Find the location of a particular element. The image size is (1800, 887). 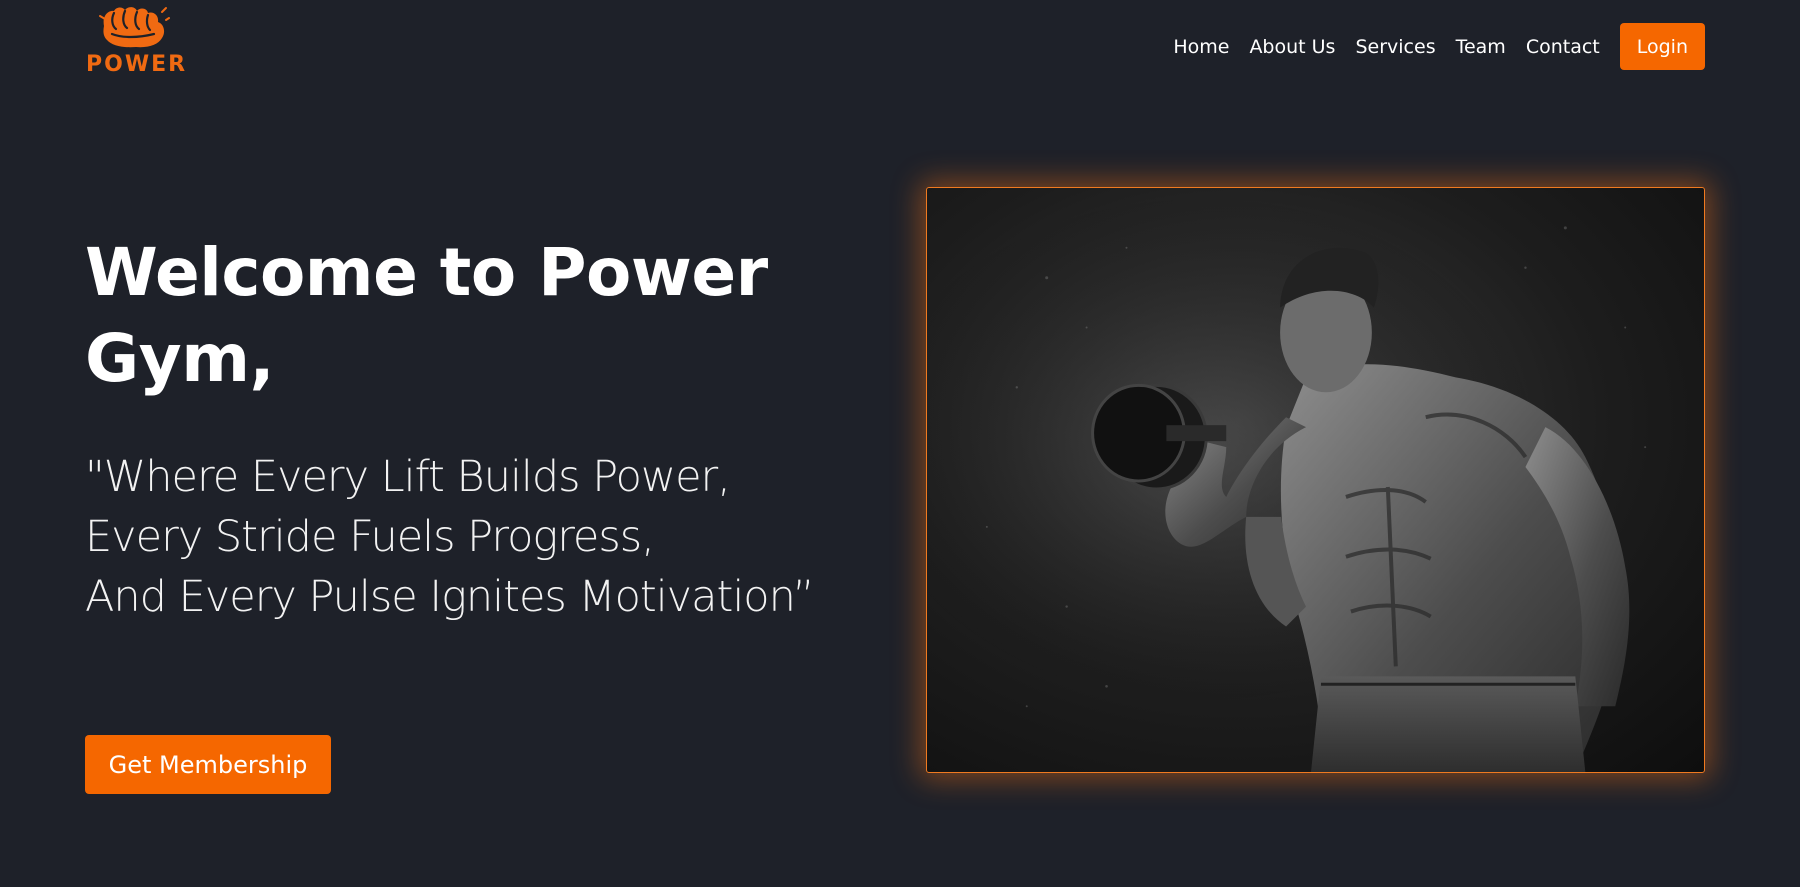

fist-icon is located at coordinates (134, 27).